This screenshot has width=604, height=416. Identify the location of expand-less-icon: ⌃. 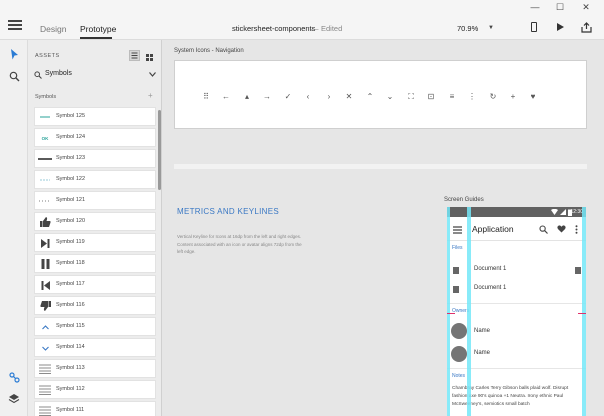
(370, 96).